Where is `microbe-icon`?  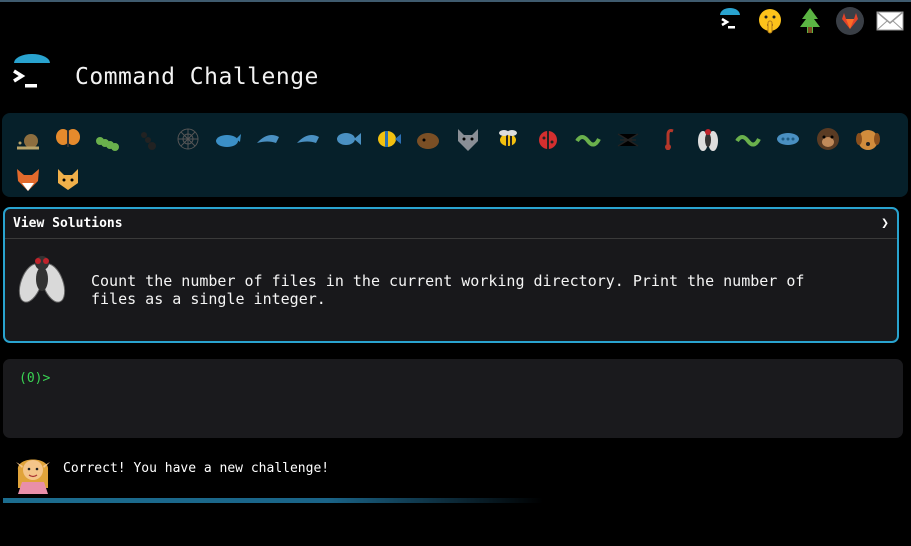
microbe-icon is located at coordinates (788, 139).